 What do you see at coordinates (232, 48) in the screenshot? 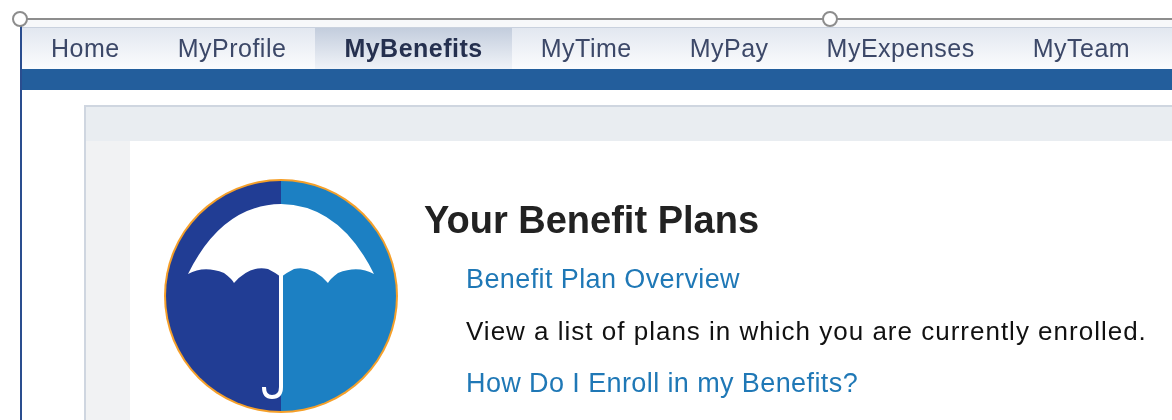
I see `nav-tab: MyProfile` at bounding box center [232, 48].